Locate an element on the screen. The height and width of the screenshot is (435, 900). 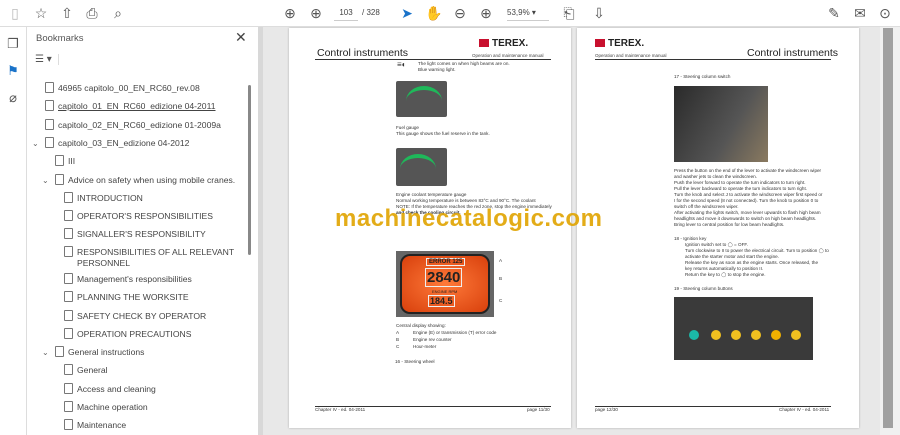
bookmark-item: General is located at coordinates (86, 370).